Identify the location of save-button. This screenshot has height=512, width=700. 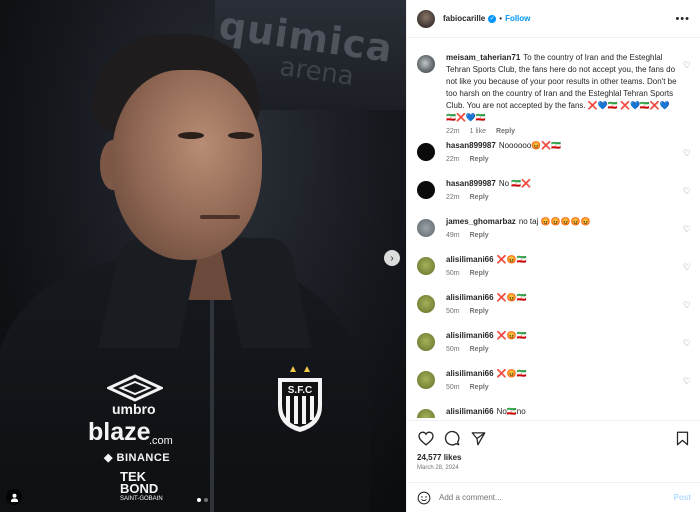
(682, 438).